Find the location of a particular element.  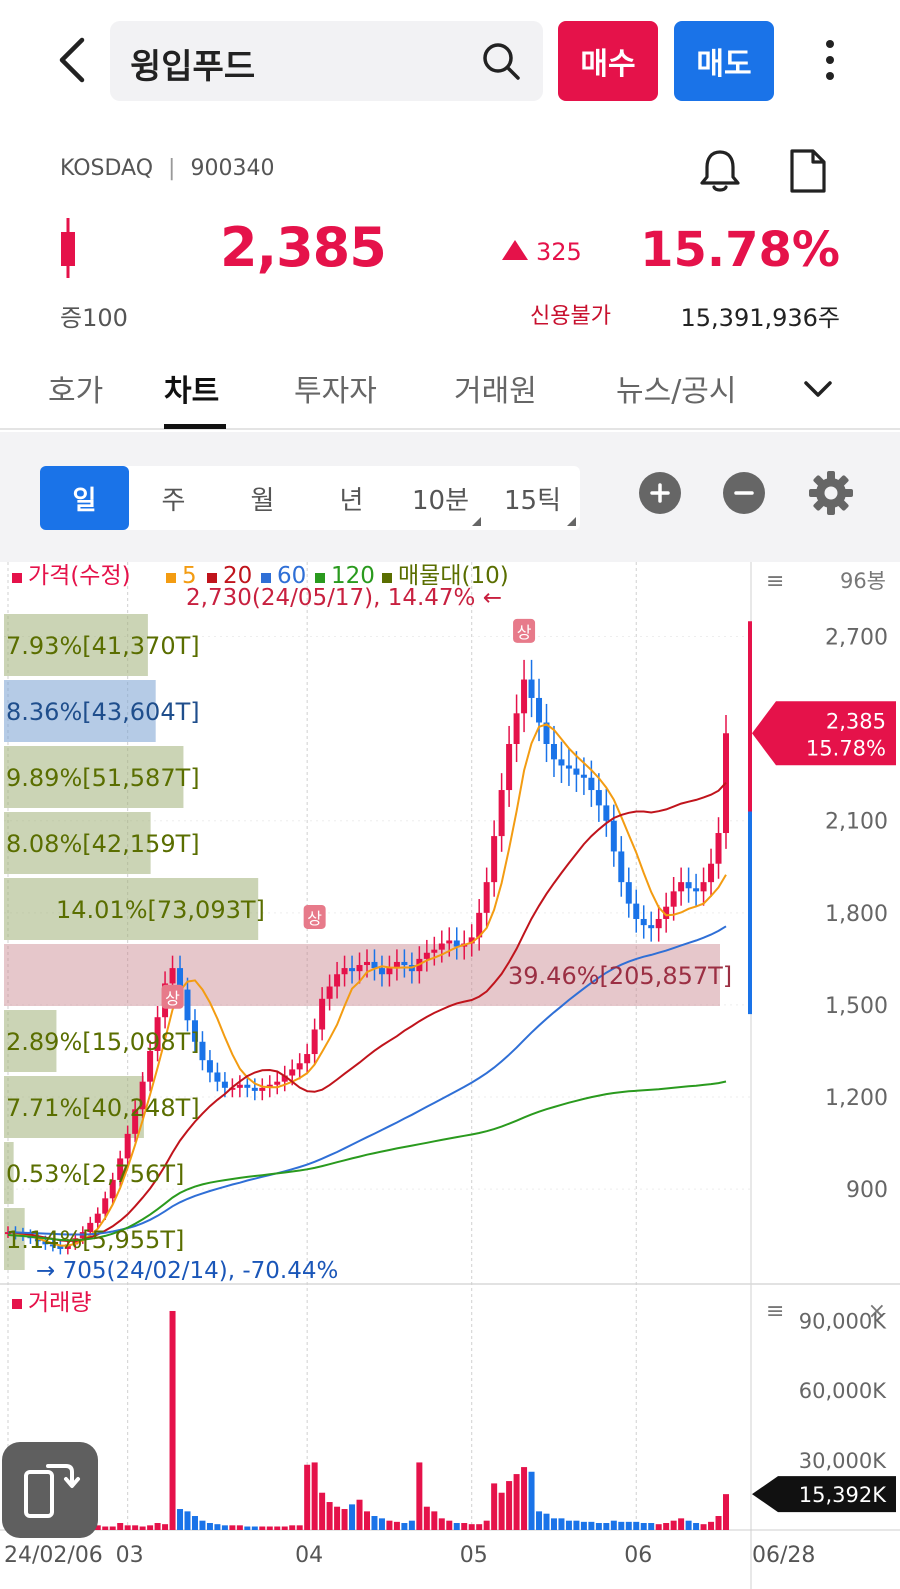

x-tick-label: 06/28 is located at coordinates (783, 1555).